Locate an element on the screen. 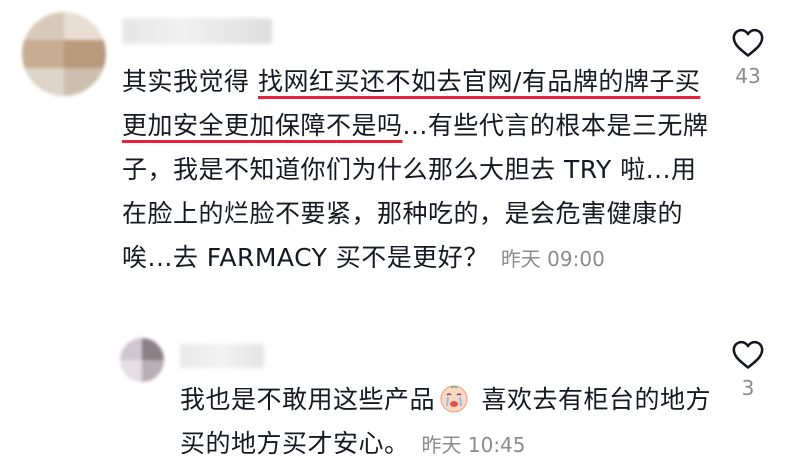 The width and height of the screenshot is (800, 469). crying-face-emoji is located at coordinates (454, 399).